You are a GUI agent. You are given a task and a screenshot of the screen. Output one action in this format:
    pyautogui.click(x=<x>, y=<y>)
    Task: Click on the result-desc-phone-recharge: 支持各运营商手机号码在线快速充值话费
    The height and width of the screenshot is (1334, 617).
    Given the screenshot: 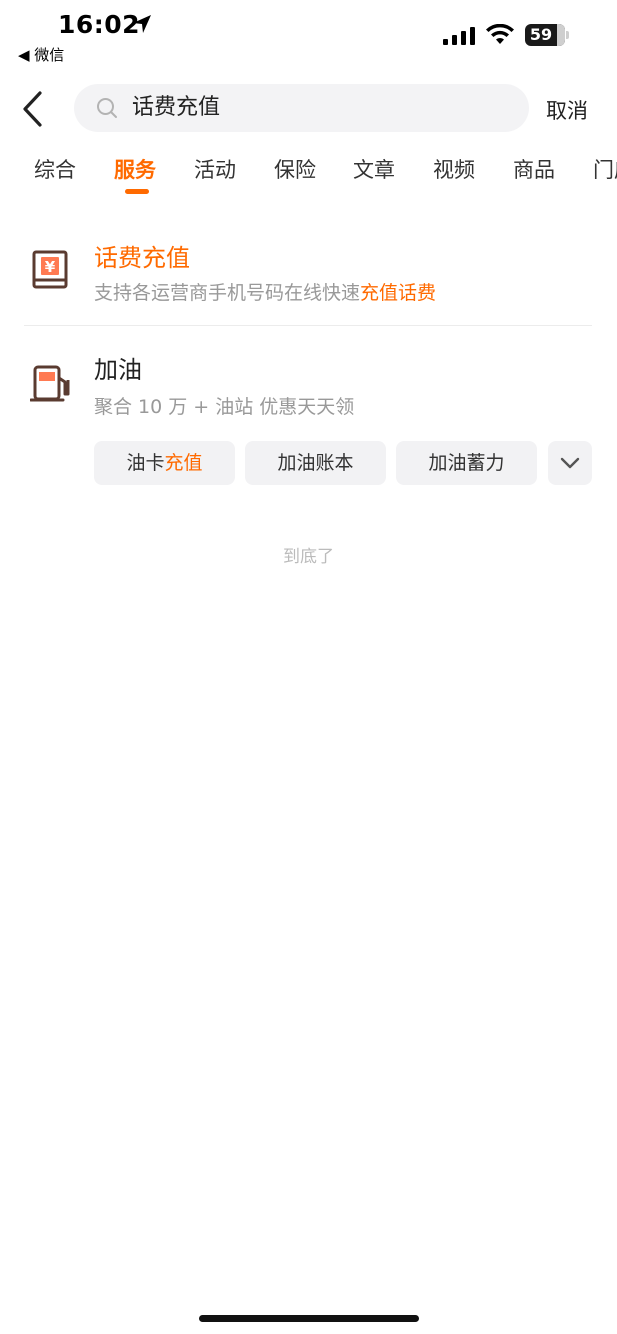 What is the action you would take?
    pyautogui.click(x=265, y=293)
    